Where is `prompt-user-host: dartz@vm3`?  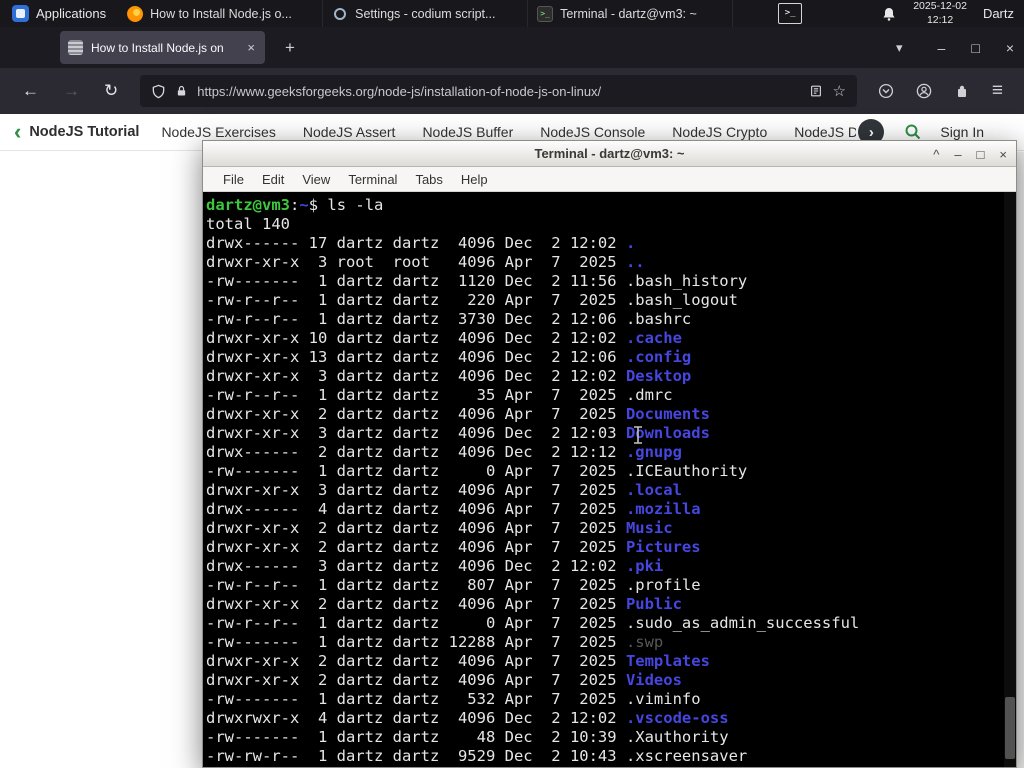 prompt-user-host: dartz@vm3 is located at coordinates (248, 205).